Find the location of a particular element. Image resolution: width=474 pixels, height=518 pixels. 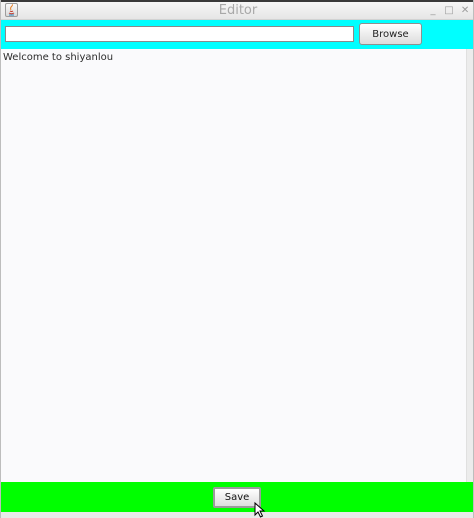

maximize-icon: □ is located at coordinates (448, 10).